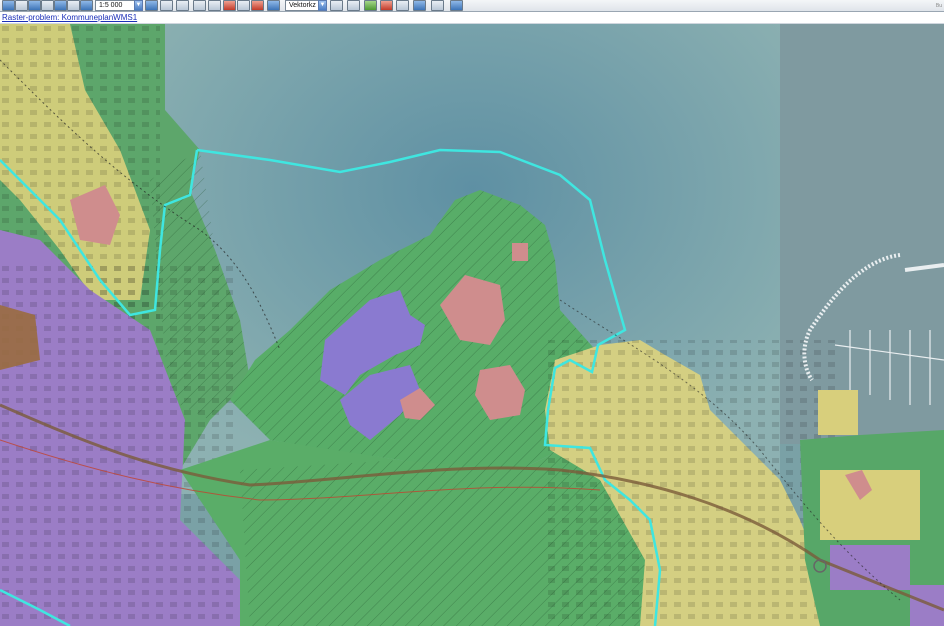  I want to click on erase-icon, so click(257, 5).